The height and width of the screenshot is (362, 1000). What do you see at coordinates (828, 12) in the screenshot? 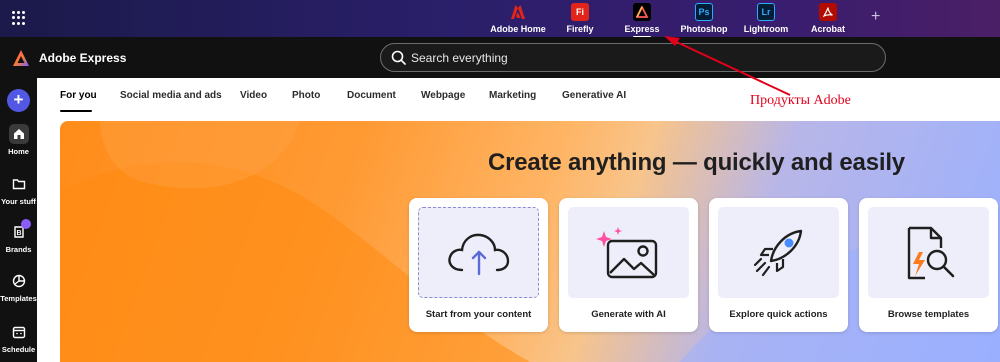
I see `acrobat-icon` at bounding box center [828, 12].